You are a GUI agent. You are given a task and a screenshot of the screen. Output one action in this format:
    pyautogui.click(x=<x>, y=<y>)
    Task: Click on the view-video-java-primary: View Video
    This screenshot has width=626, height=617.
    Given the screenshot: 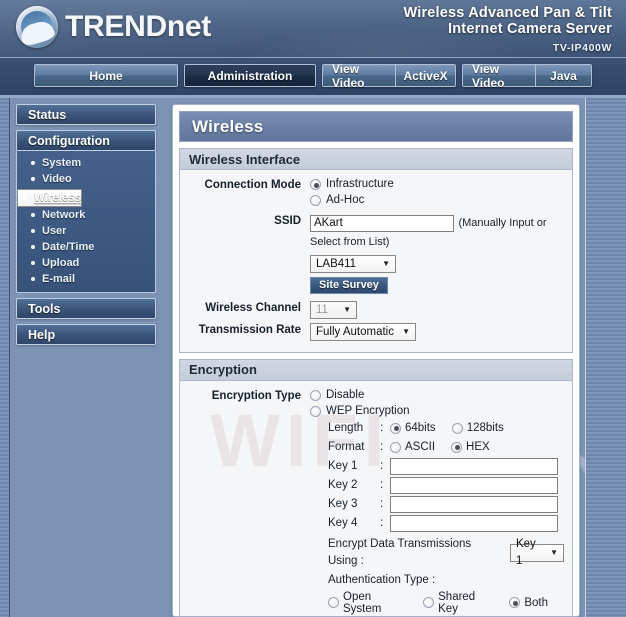 What is the action you would take?
    pyautogui.click(x=499, y=76)
    